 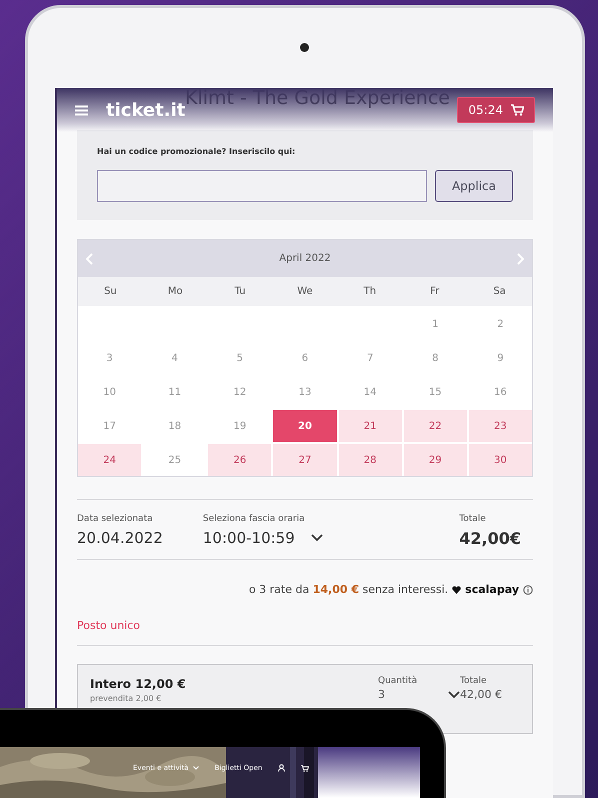 What do you see at coordinates (500, 392) in the screenshot?
I see `calendar-day: 16` at bounding box center [500, 392].